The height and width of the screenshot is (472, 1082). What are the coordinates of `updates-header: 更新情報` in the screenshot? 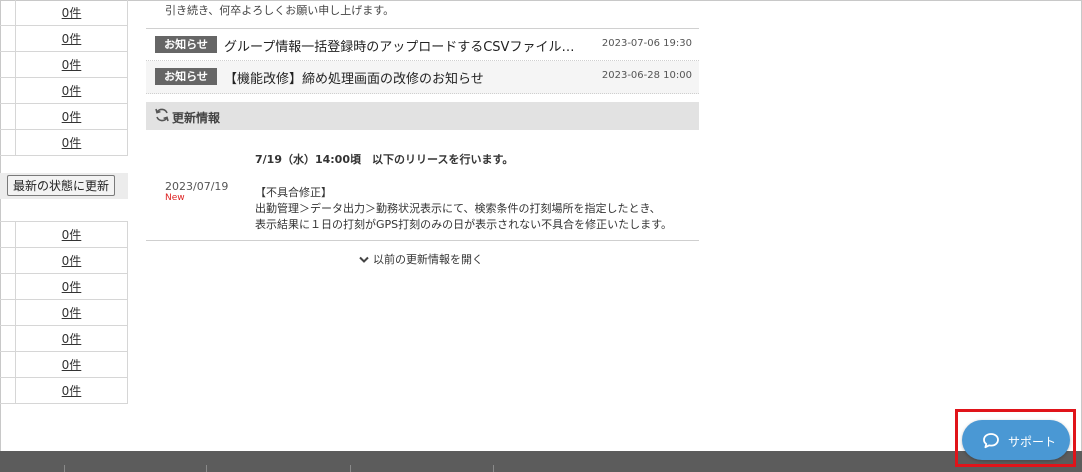 It's located at (422, 116).